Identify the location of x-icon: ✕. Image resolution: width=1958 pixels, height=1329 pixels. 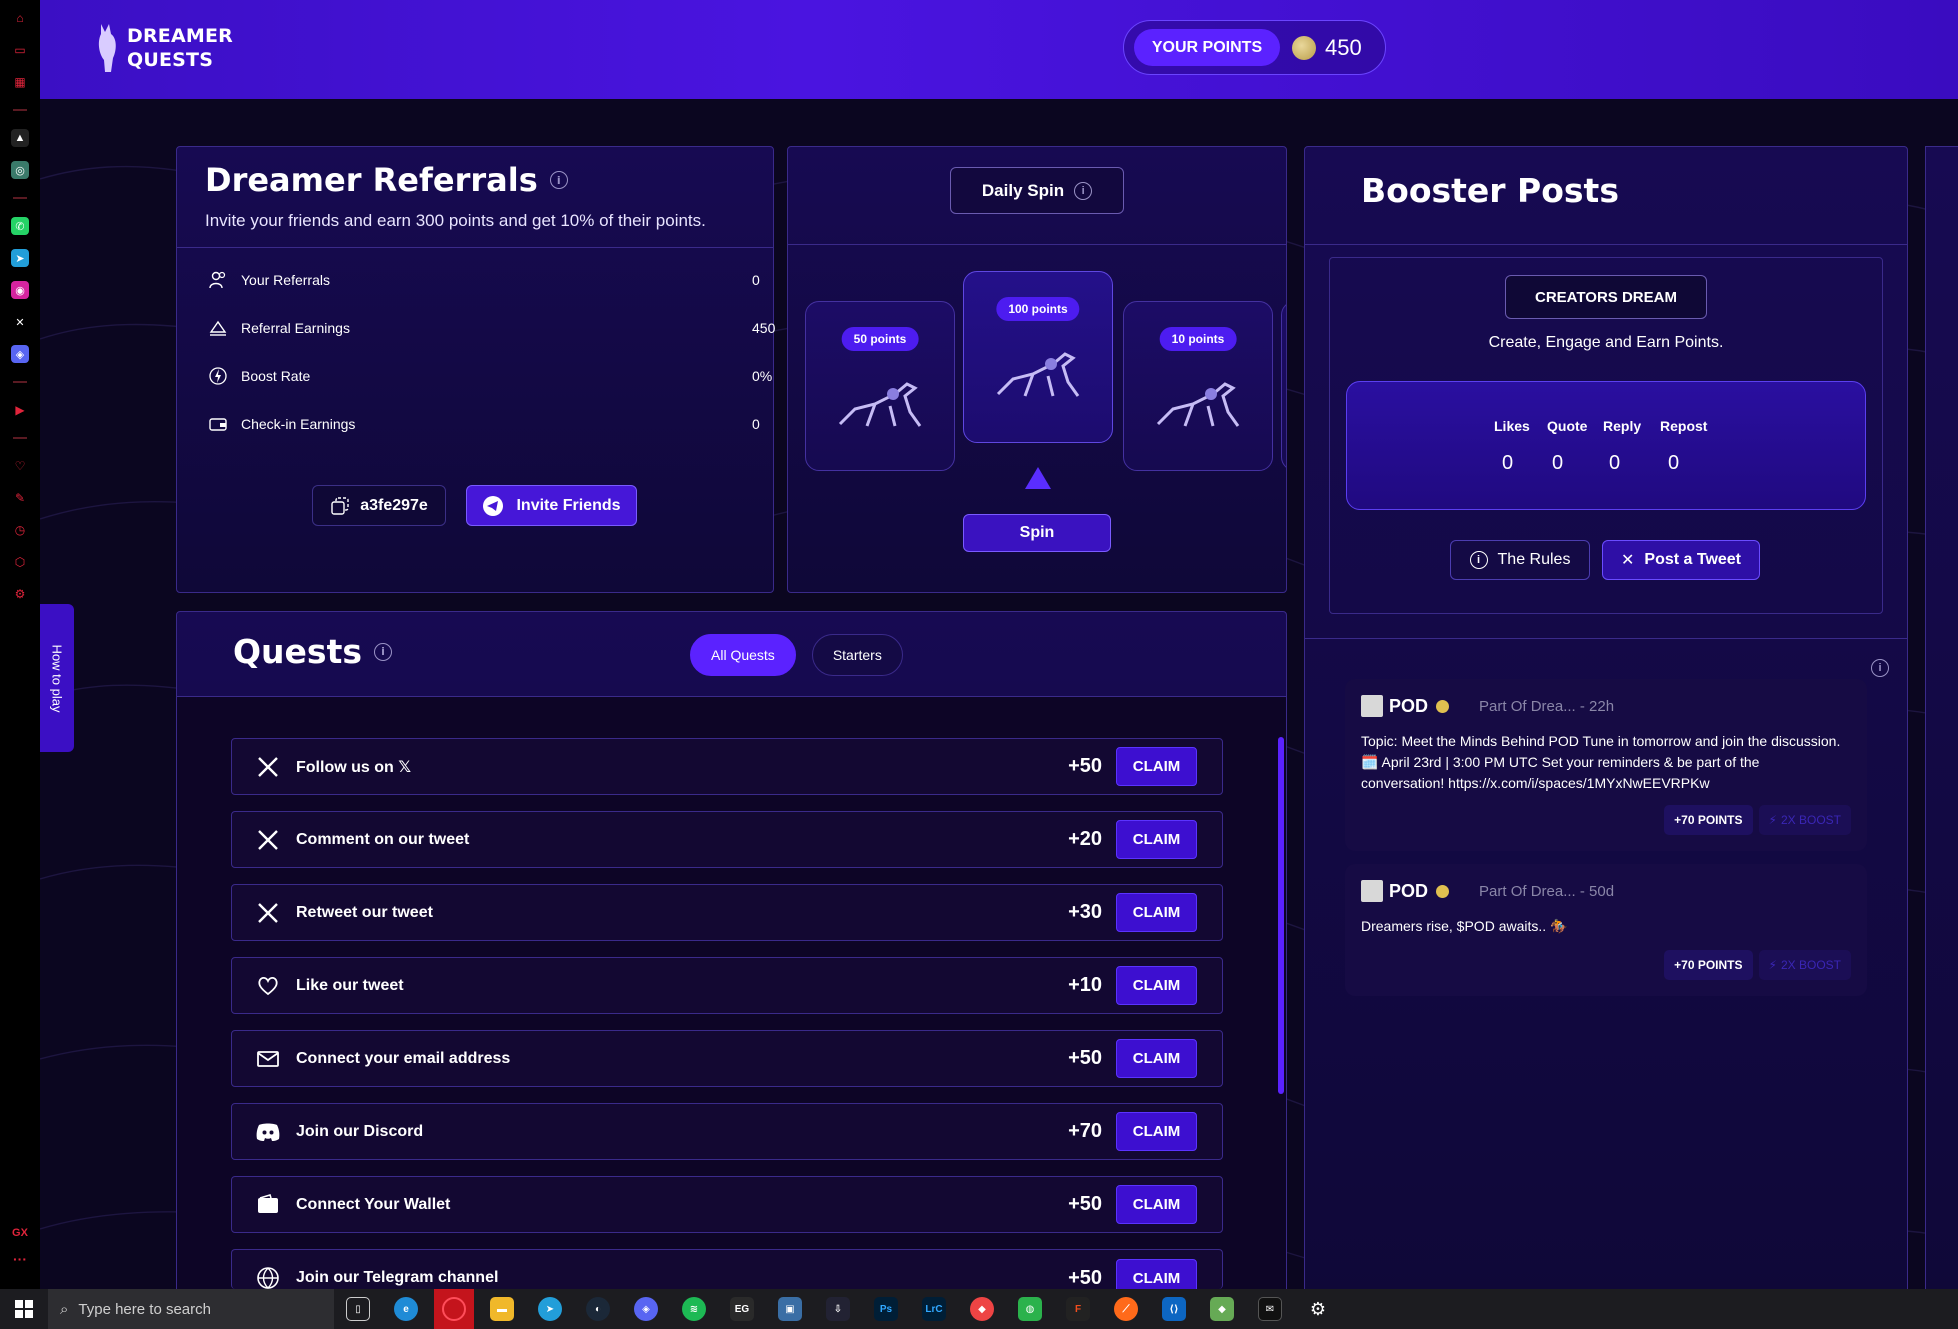
(1627, 560).